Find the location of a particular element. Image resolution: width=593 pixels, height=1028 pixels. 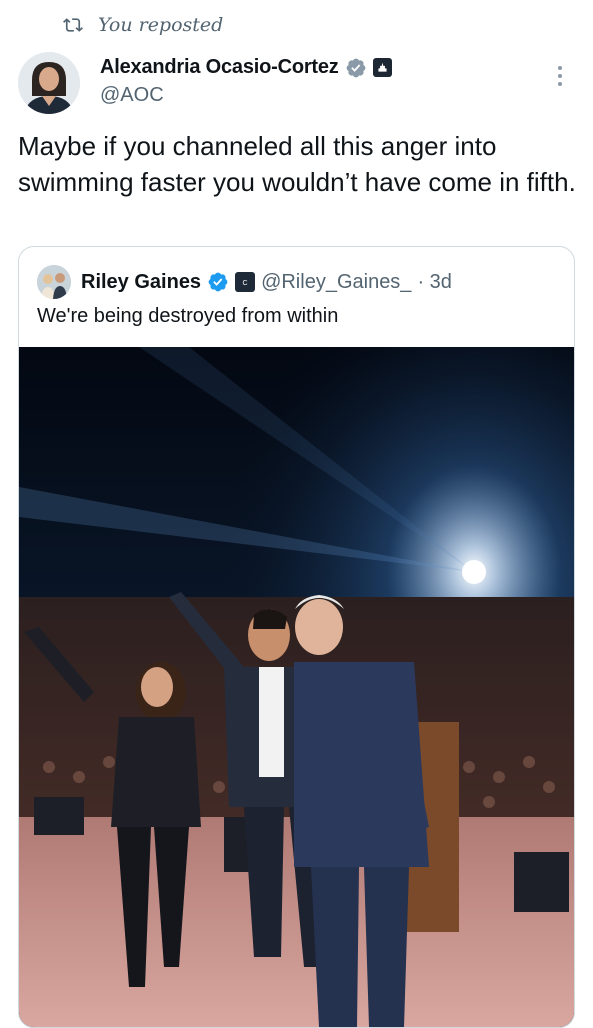

quote-timestamp: · 3d is located at coordinates (434, 282).